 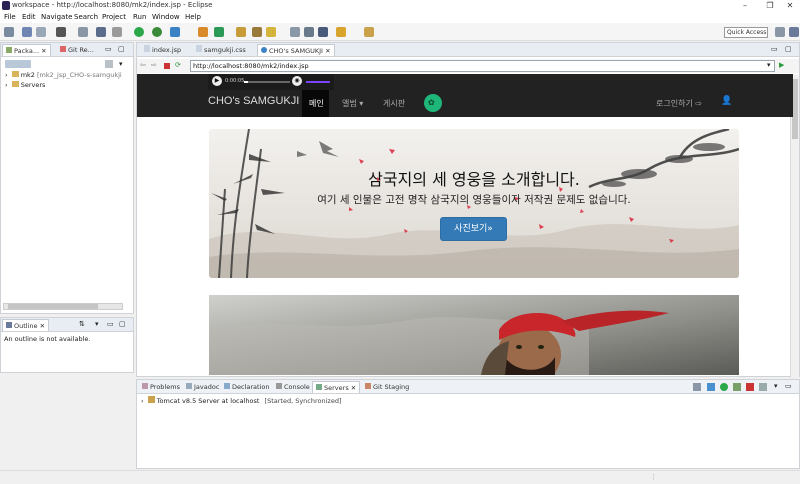 I want to click on menu-window: Window, so click(x=166, y=17).